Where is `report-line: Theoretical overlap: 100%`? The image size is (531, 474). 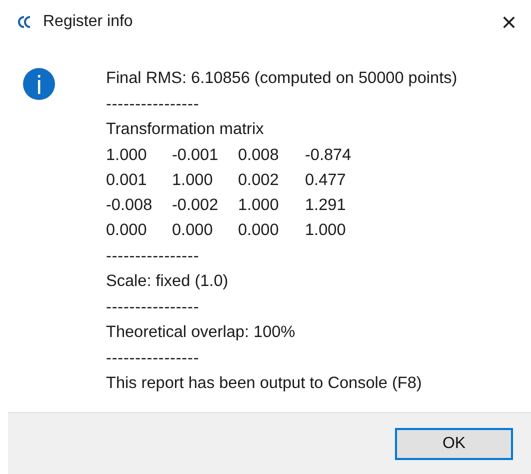 report-line: Theoretical overlap: 100% is located at coordinates (201, 333).